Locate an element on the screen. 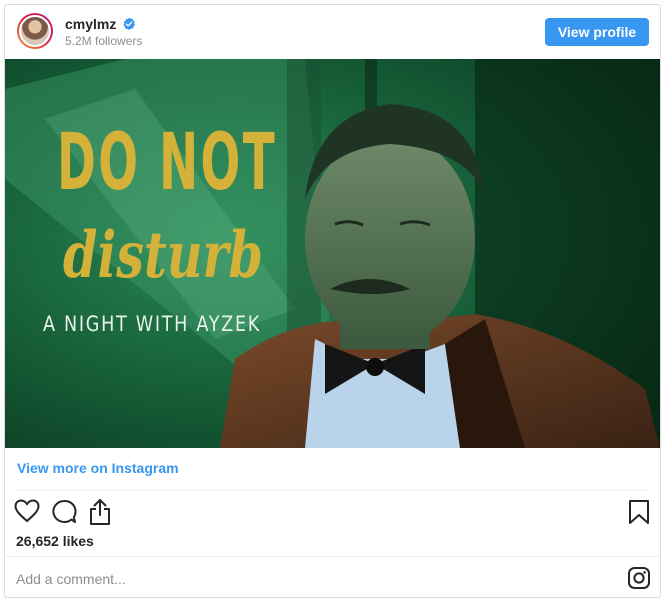 This screenshot has width=665, height=602. view-profile-button: View profile is located at coordinates (597, 32).